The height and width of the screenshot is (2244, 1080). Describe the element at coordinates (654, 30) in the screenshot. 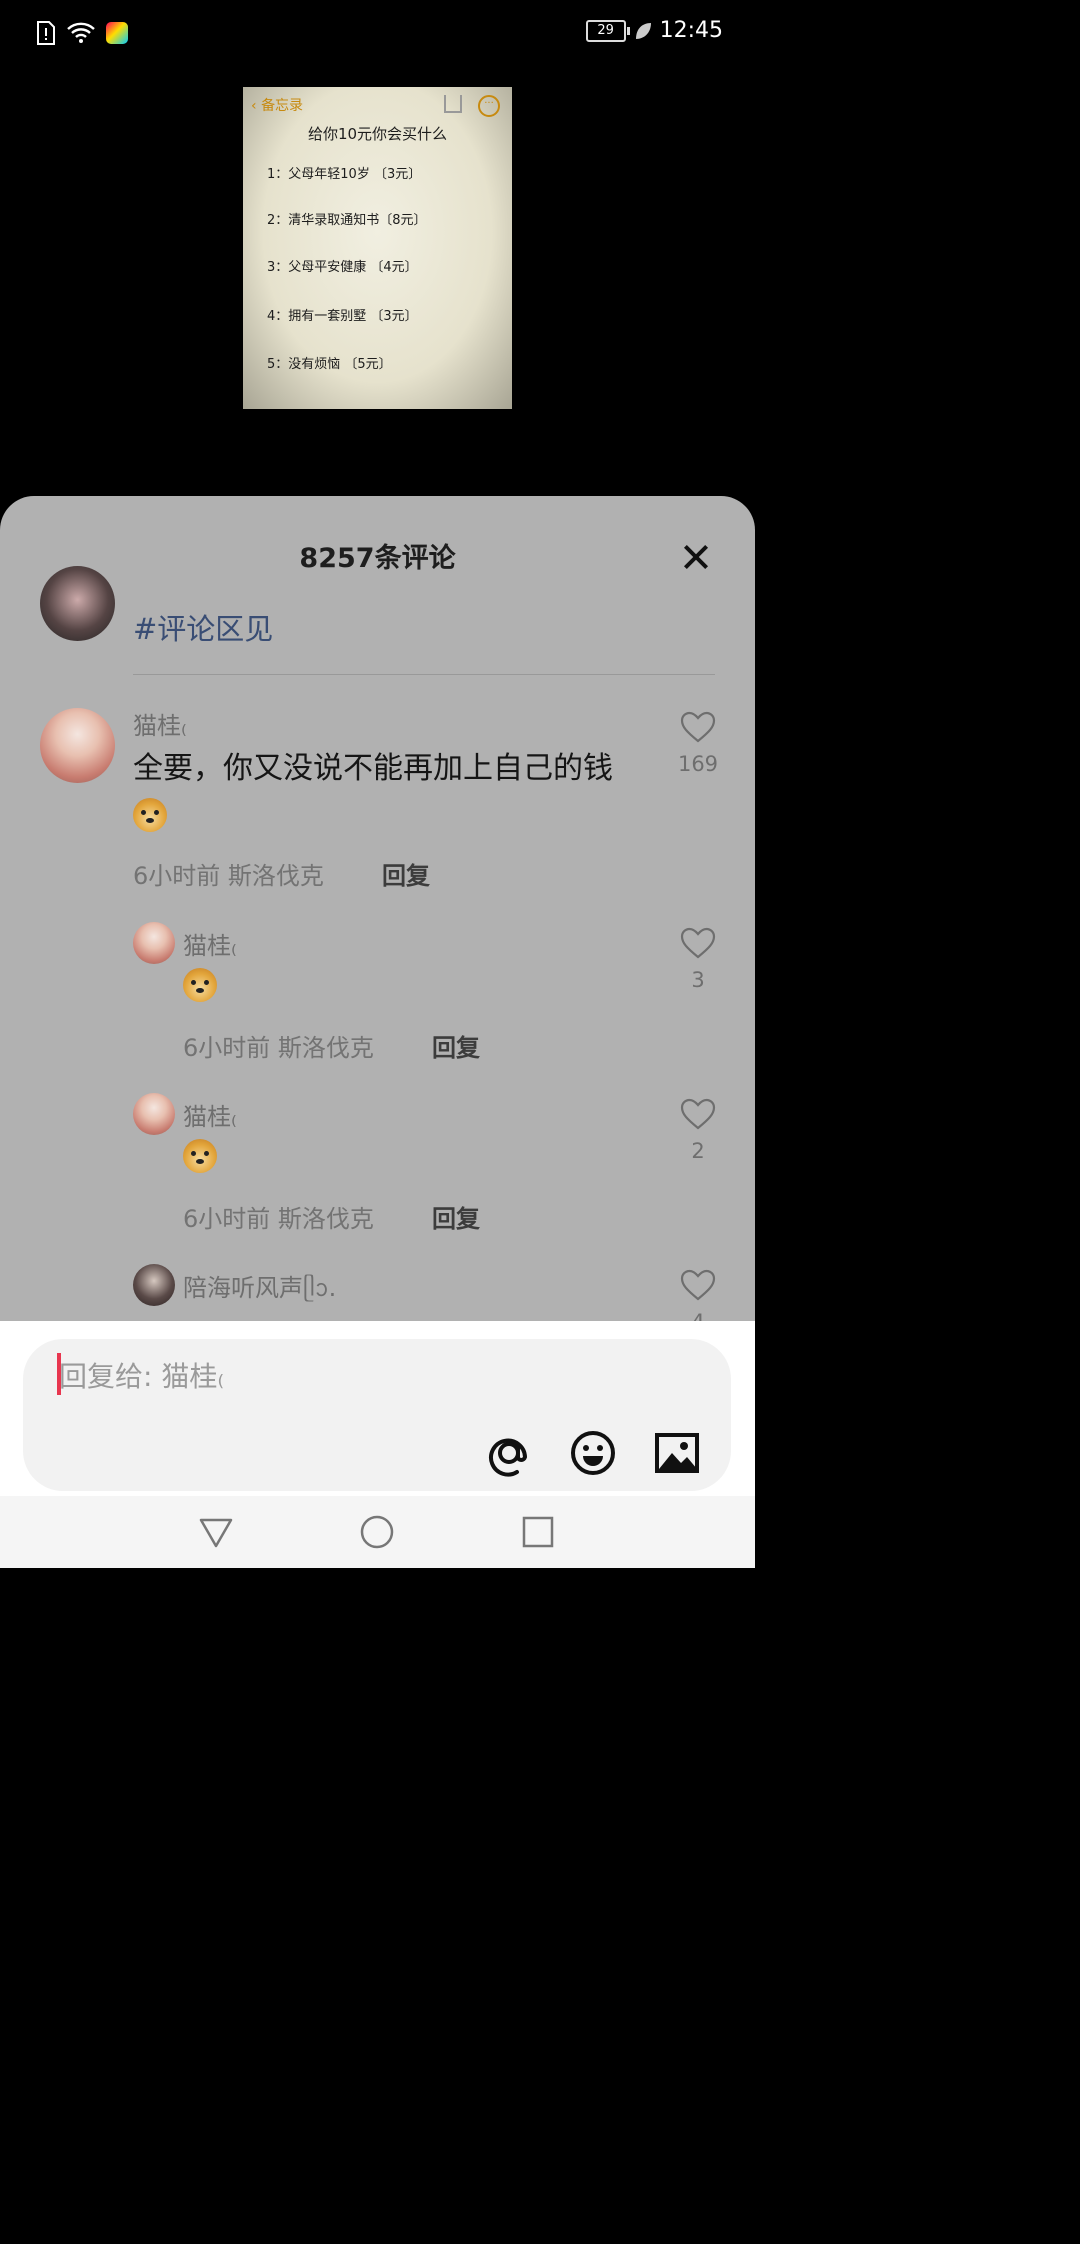

I see `status-icons-right: 29 12:45` at that location.